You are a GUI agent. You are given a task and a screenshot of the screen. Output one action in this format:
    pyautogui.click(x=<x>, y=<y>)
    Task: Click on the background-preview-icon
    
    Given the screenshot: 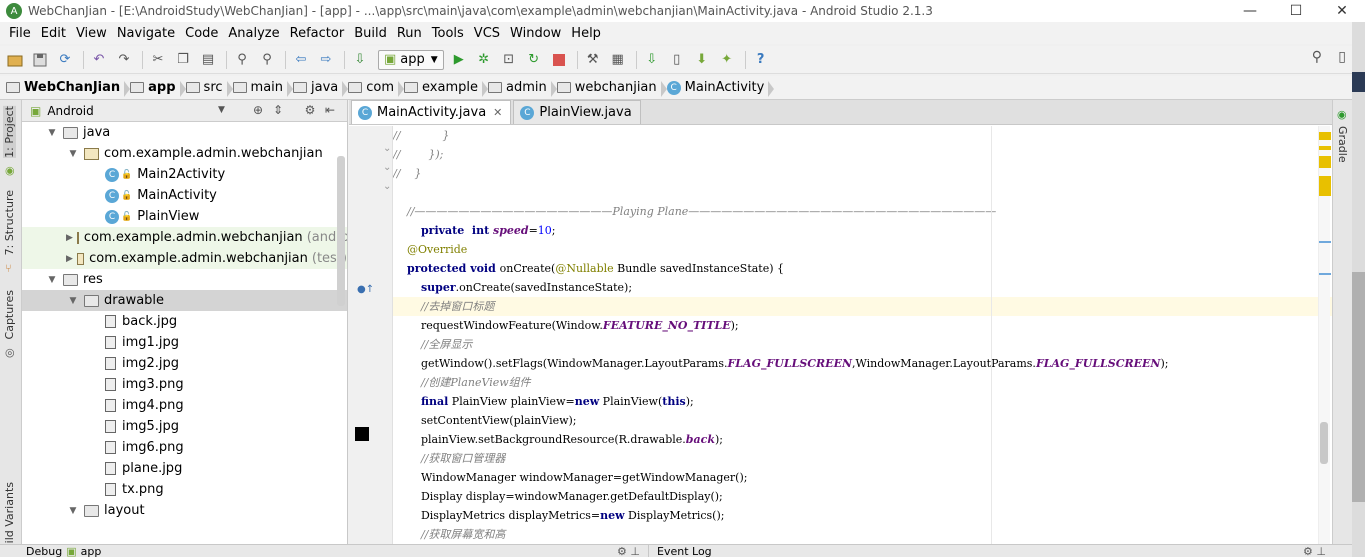 What is the action you would take?
    pyautogui.click(x=362, y=434)
    